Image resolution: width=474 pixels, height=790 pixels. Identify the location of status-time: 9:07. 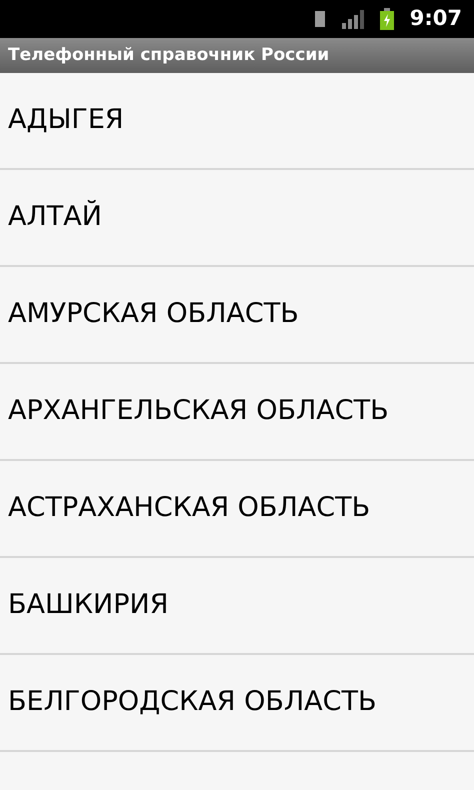
(436, 18).